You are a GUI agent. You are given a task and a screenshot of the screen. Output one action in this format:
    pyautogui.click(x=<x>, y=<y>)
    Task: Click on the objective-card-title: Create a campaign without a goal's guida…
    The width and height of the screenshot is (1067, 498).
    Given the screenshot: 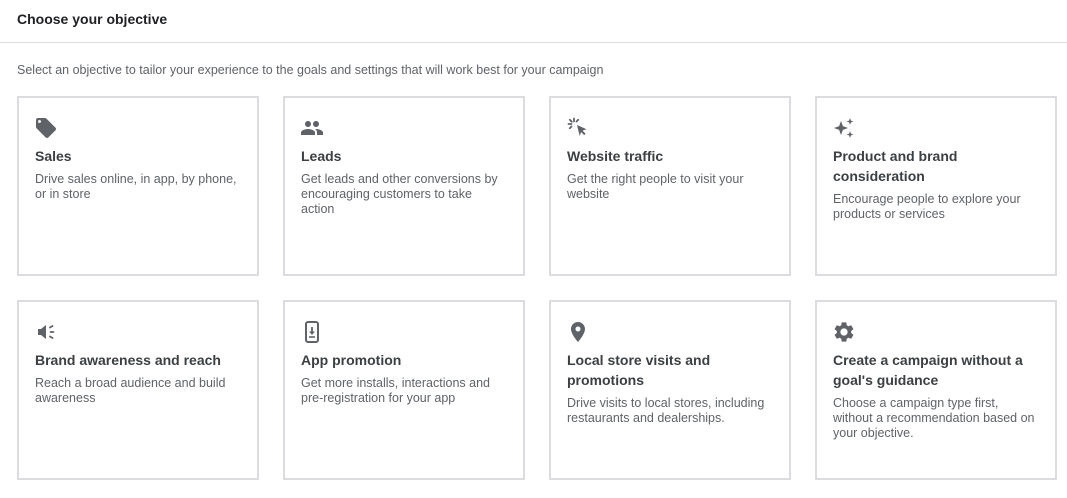 What is the action you would take?
    pyautogui.click(x=928, y=370)
    